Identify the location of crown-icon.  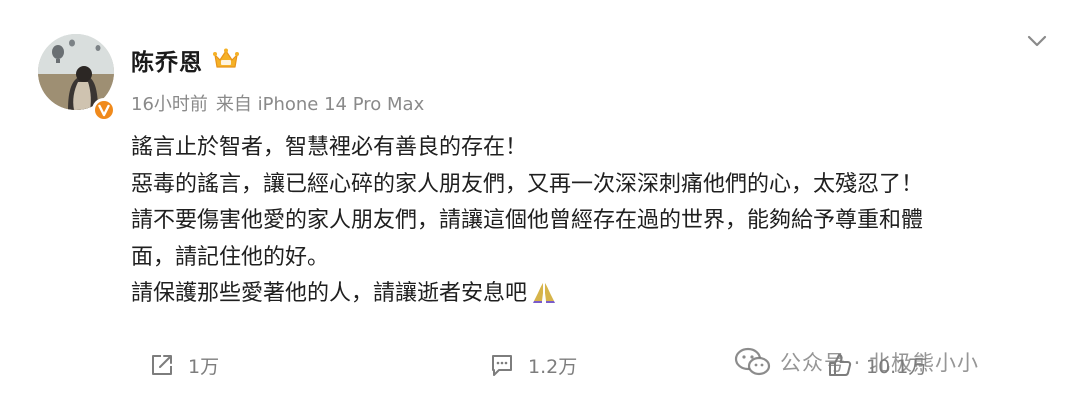
(226, 59).